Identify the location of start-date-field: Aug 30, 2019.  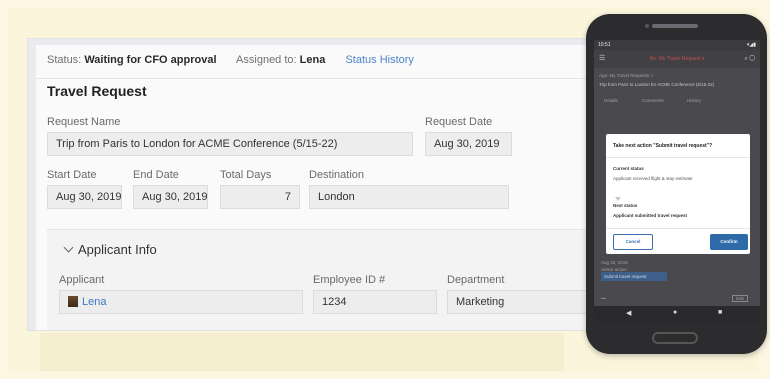
(84, 197).